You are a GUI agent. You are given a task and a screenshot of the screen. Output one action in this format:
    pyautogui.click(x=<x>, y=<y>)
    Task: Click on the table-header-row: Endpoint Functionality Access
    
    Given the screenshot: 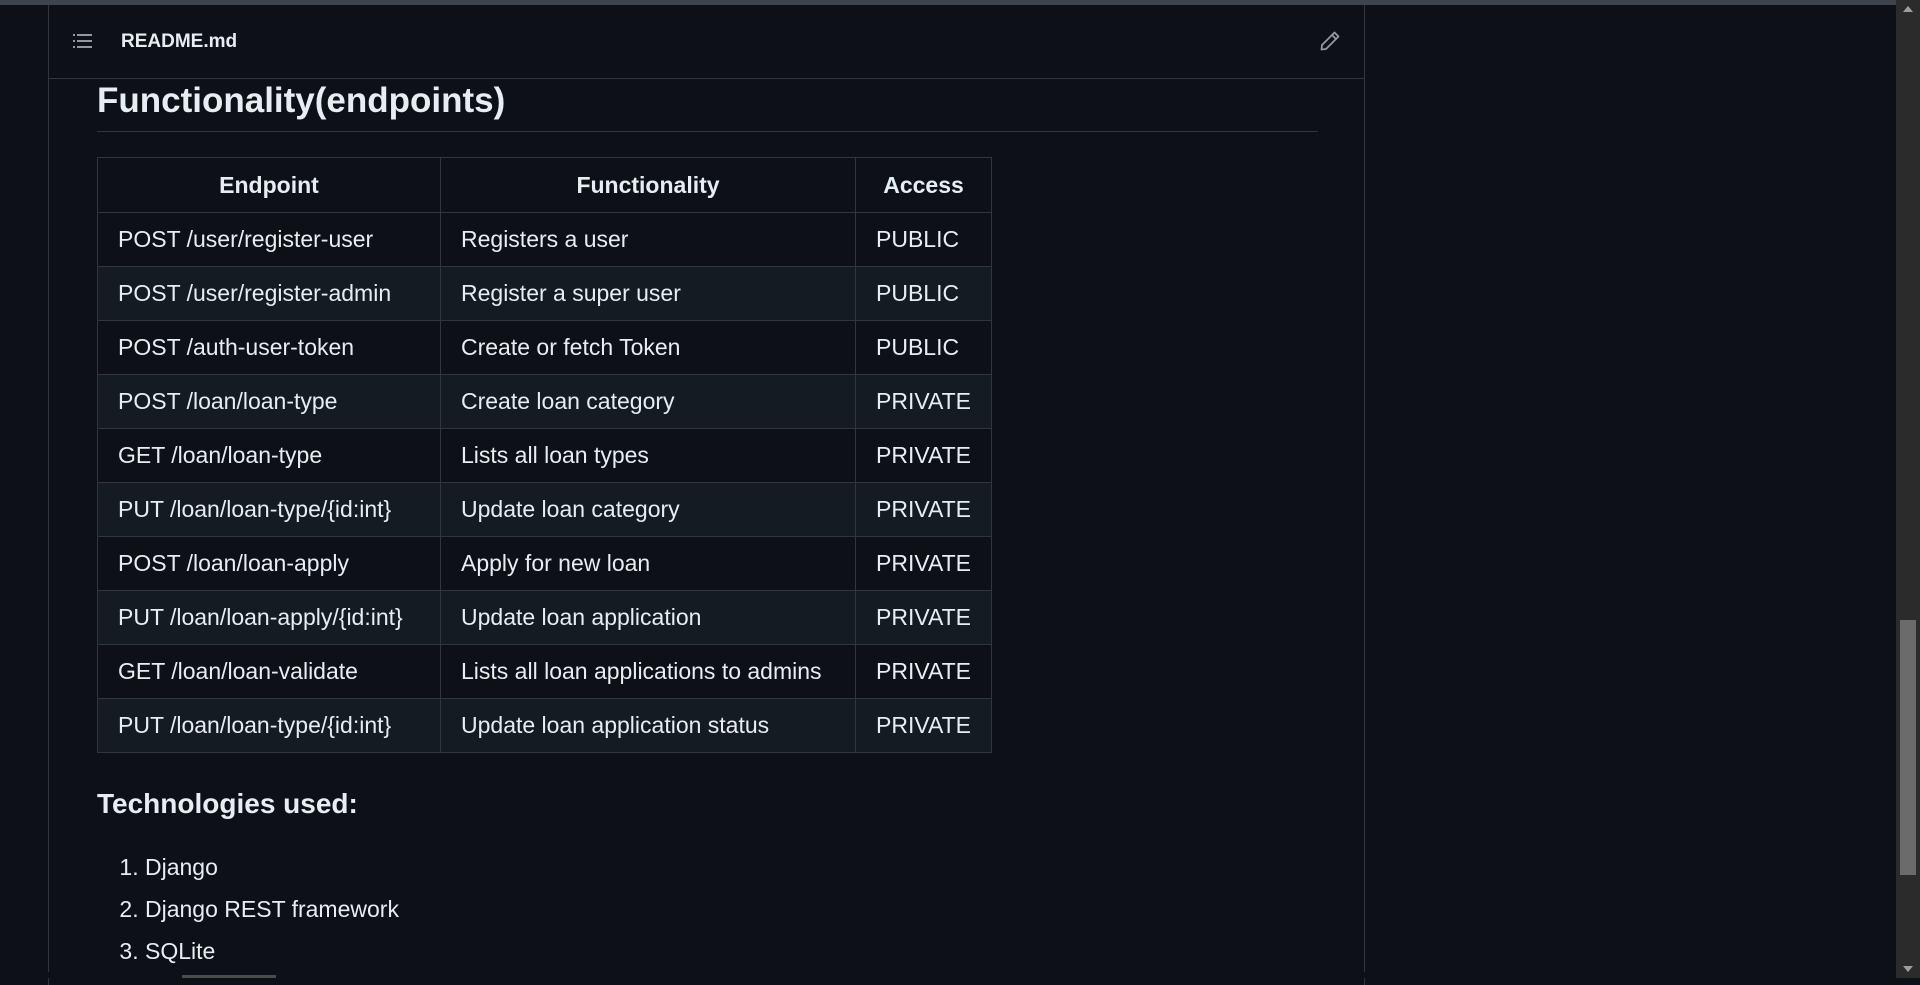 What is the action you would take?
    pyautogui.click(x=544, y=185)
    